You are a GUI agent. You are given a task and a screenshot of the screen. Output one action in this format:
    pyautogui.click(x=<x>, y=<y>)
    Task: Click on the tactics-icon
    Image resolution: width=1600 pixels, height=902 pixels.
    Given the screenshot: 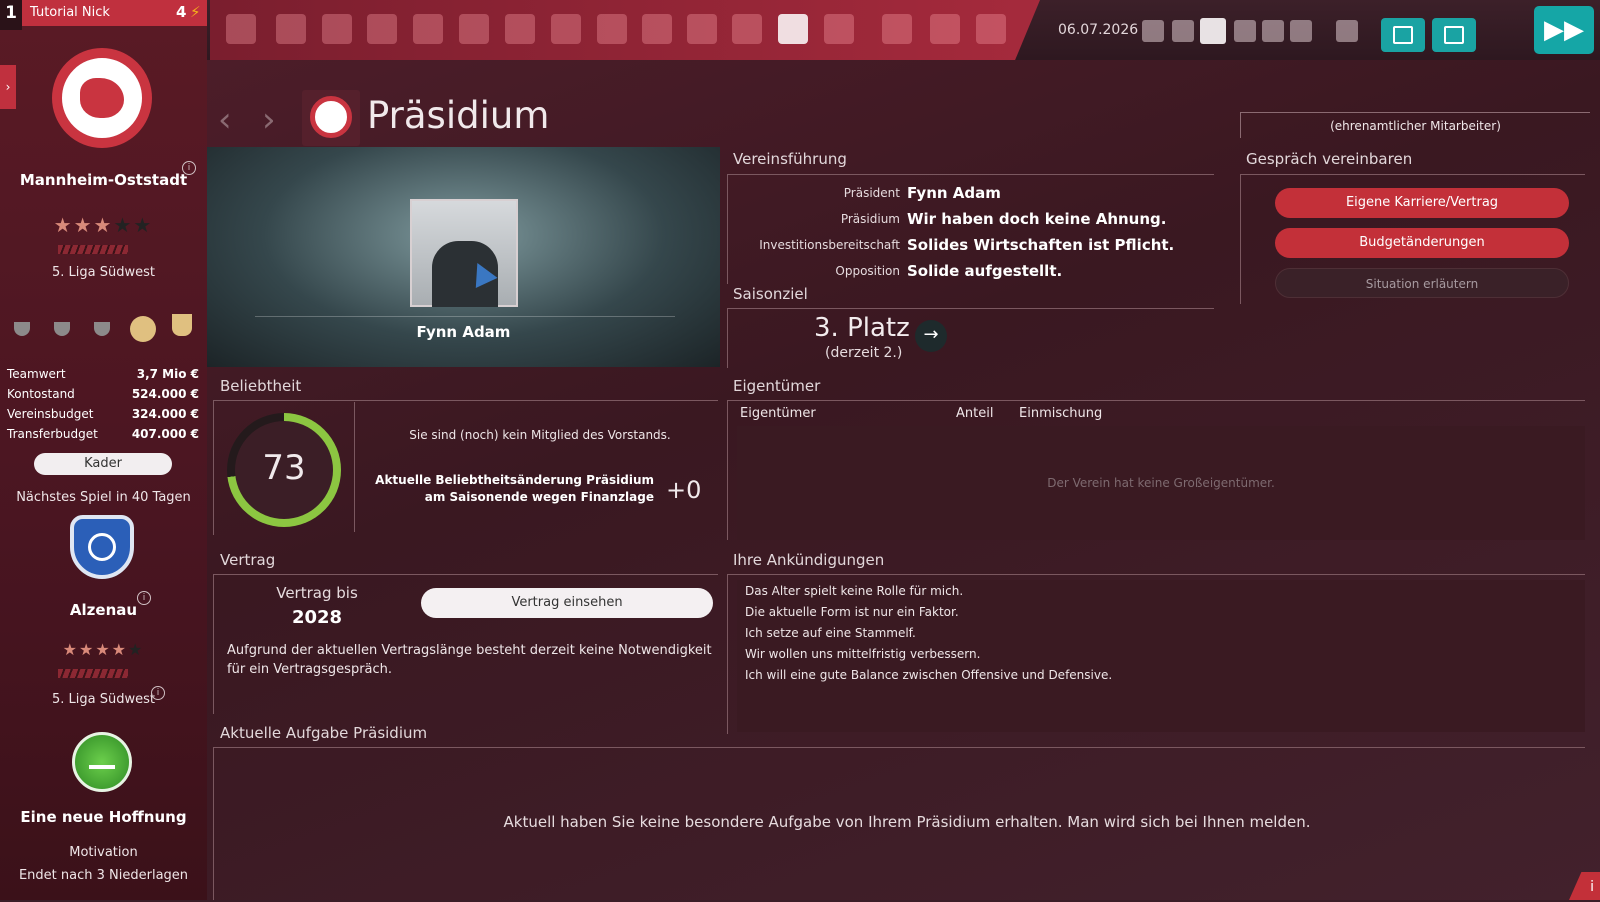 What is the action you would take?
    pyautogui.click(x=945, y=29)
    